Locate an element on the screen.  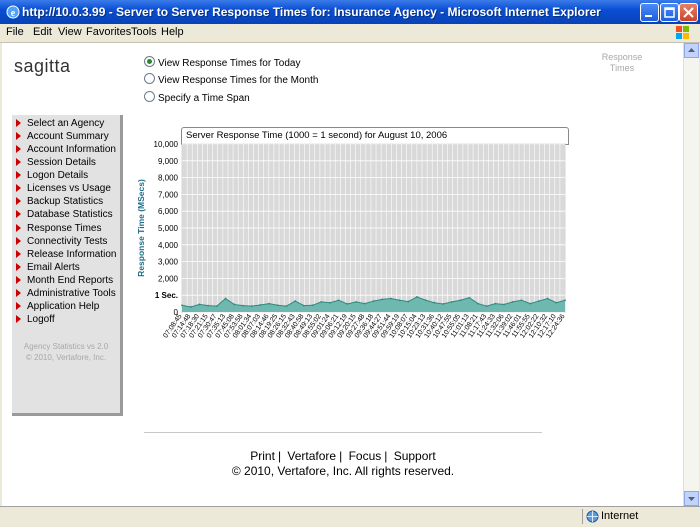
nav-application-help: Application Help is located at coordinates (57, 306).